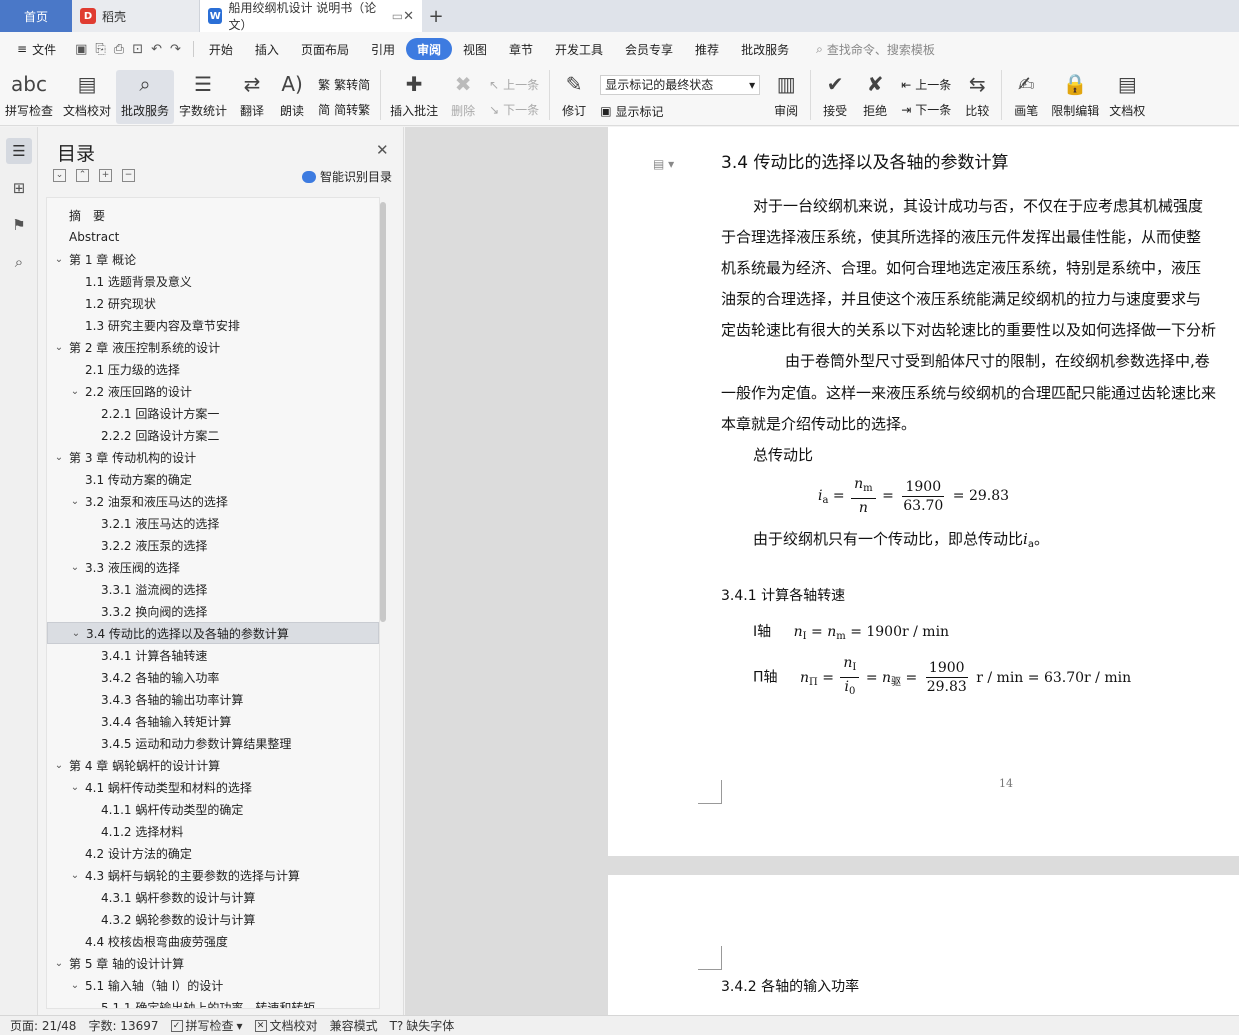  I want to click on review-pane-button: ▥ 审阅, so click(786, 97).